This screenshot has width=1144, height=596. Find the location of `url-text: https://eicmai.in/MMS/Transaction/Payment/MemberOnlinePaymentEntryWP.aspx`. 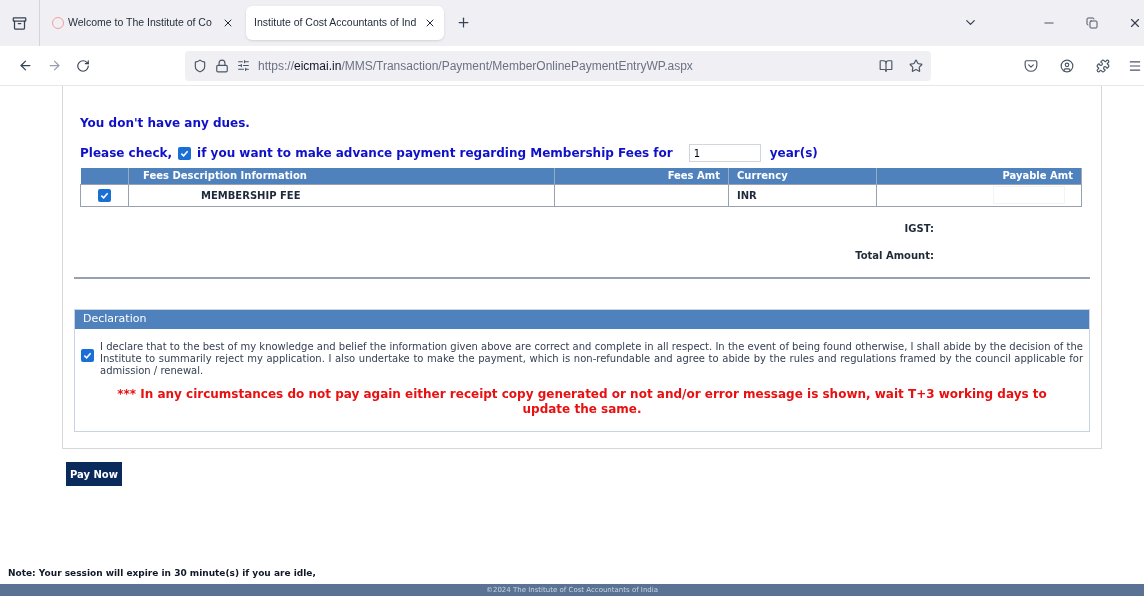

url-text: https://eicmai.in/MMS/Transaction/Payment/MemberOnlinePaymentEntryWP.aspx is located at coordinates (476, 66).